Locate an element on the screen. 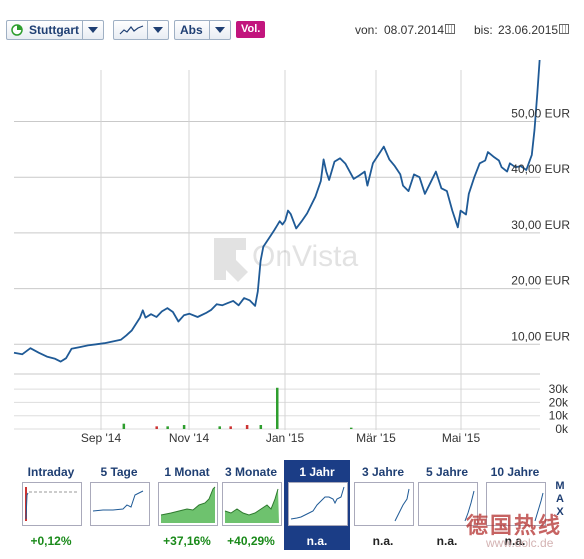  max-letter: M is located at coordinates (560, 486).